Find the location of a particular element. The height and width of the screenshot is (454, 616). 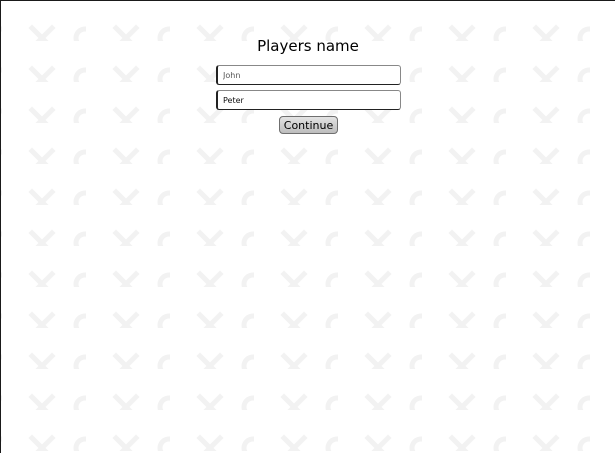

continue-button: Continue is located at coordinates (308, 125).